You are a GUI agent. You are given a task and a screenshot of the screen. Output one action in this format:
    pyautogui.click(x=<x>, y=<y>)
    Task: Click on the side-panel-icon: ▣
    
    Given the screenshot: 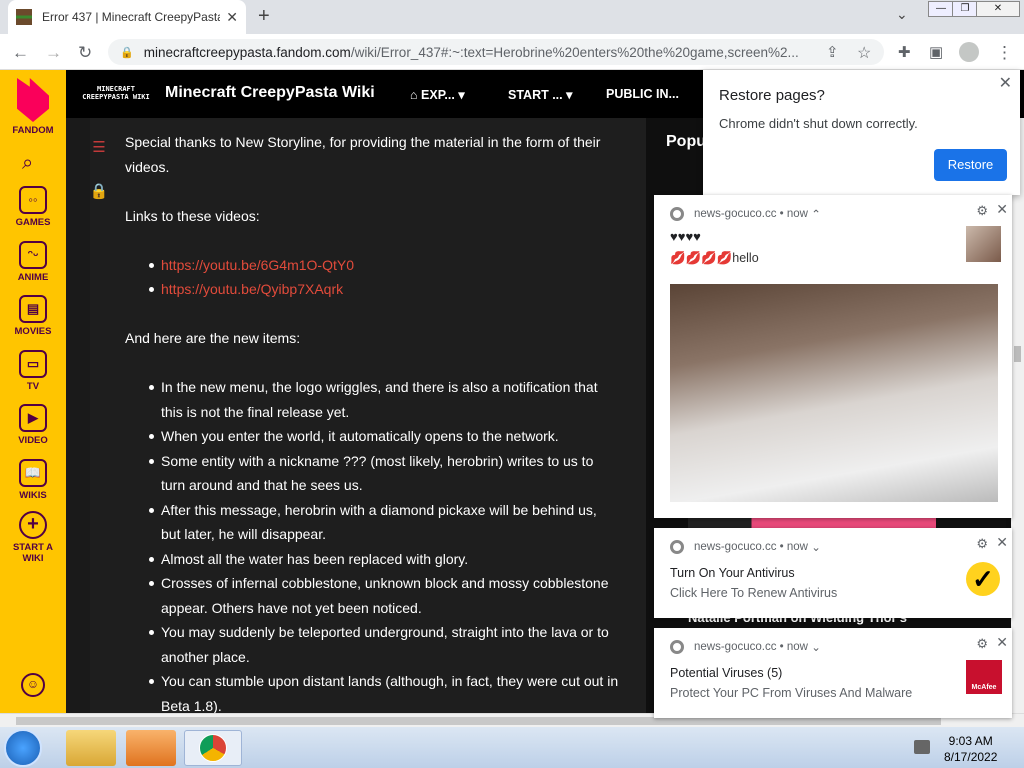 What is the action you would take?
    pyautogui.click(x=936, y=52)
    